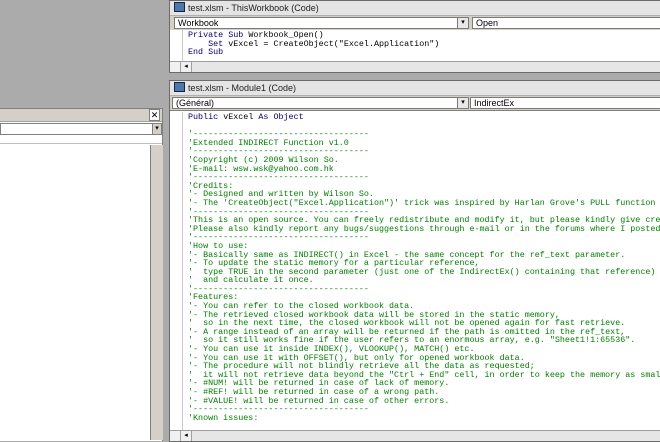  What do you see at coordinates (154, 115) in the screenshot?
I see `close-icon: ✕` at bounding box center [154, 115].